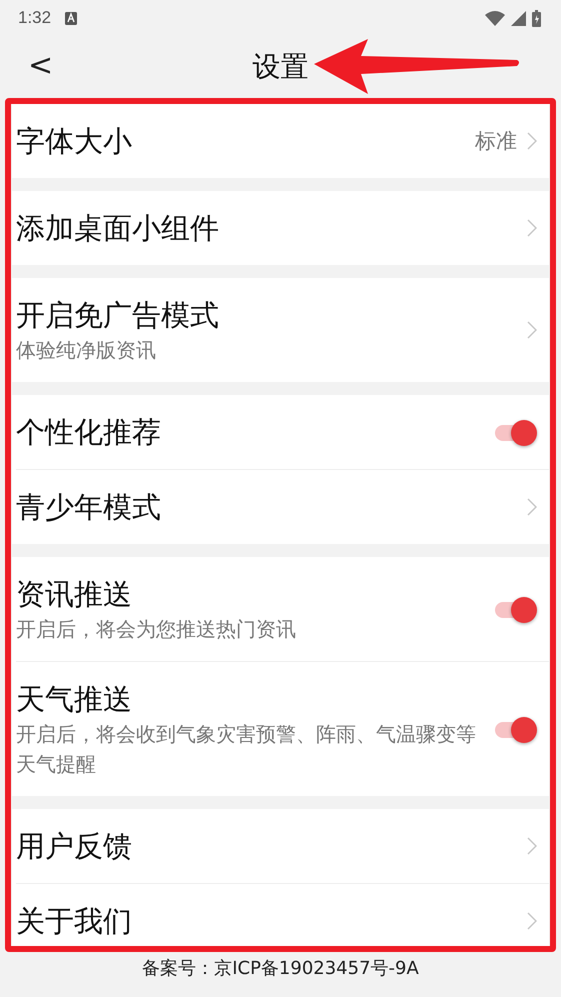 The height and width of the screenshot is (997, 561). Describe the element at coordinates (280, 432) in the screenshot. I see `settings-row: 个性化推荐` at that location.